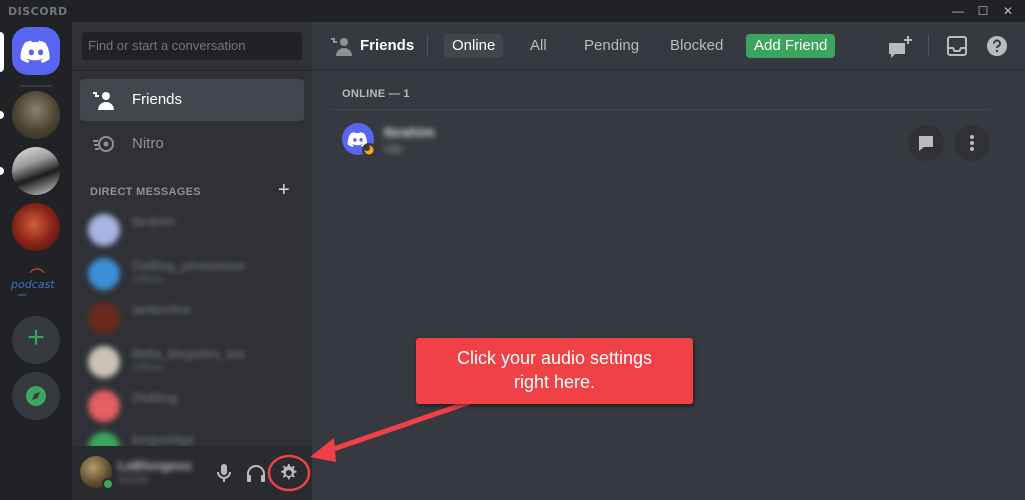  What do you see at coordinates (192, 144) in the screenshot?
I see `sidebar-item-nitro: Nitro` at bounding box center [192, 144].